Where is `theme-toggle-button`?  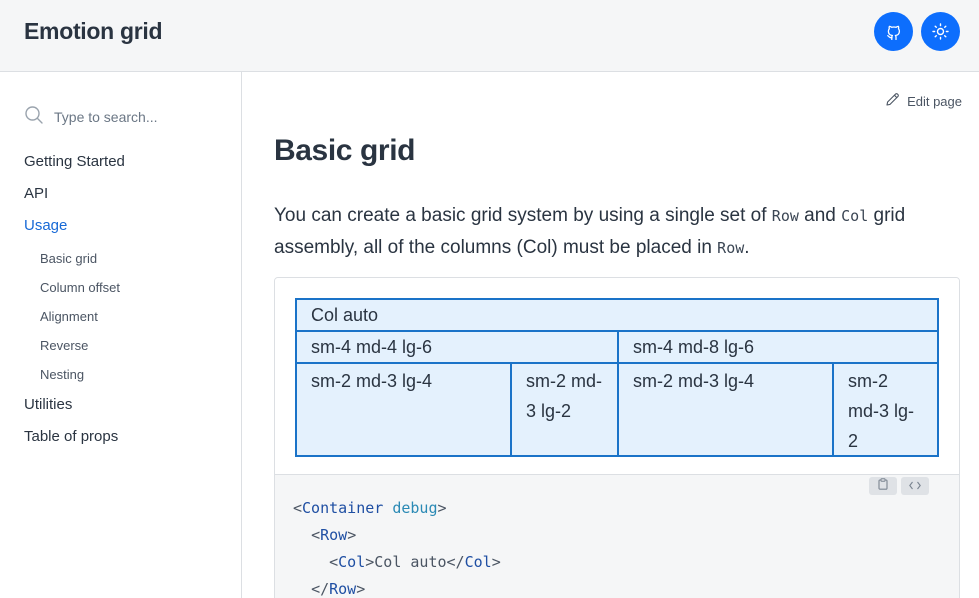
theme-toggle-button is located at coordinates (940, 31).